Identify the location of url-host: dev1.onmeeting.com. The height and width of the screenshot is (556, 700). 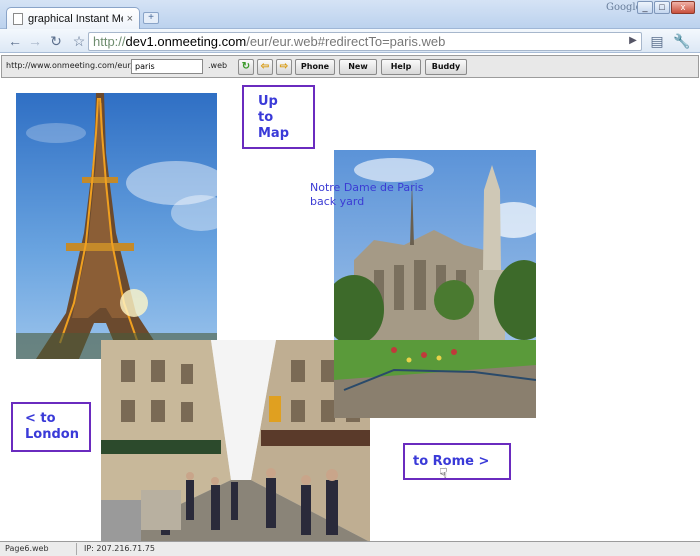
(186, 41).